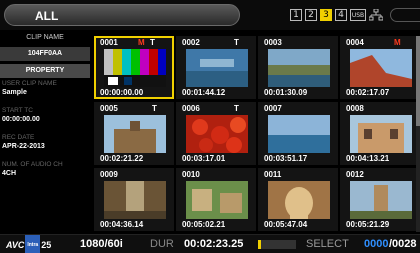 This screenshot has width=420, height=253. What do you see at coordinates (204, 92) in the screenshot?
I see `clip-duration: 00:01:44.12` at bounding box center [204, 92].